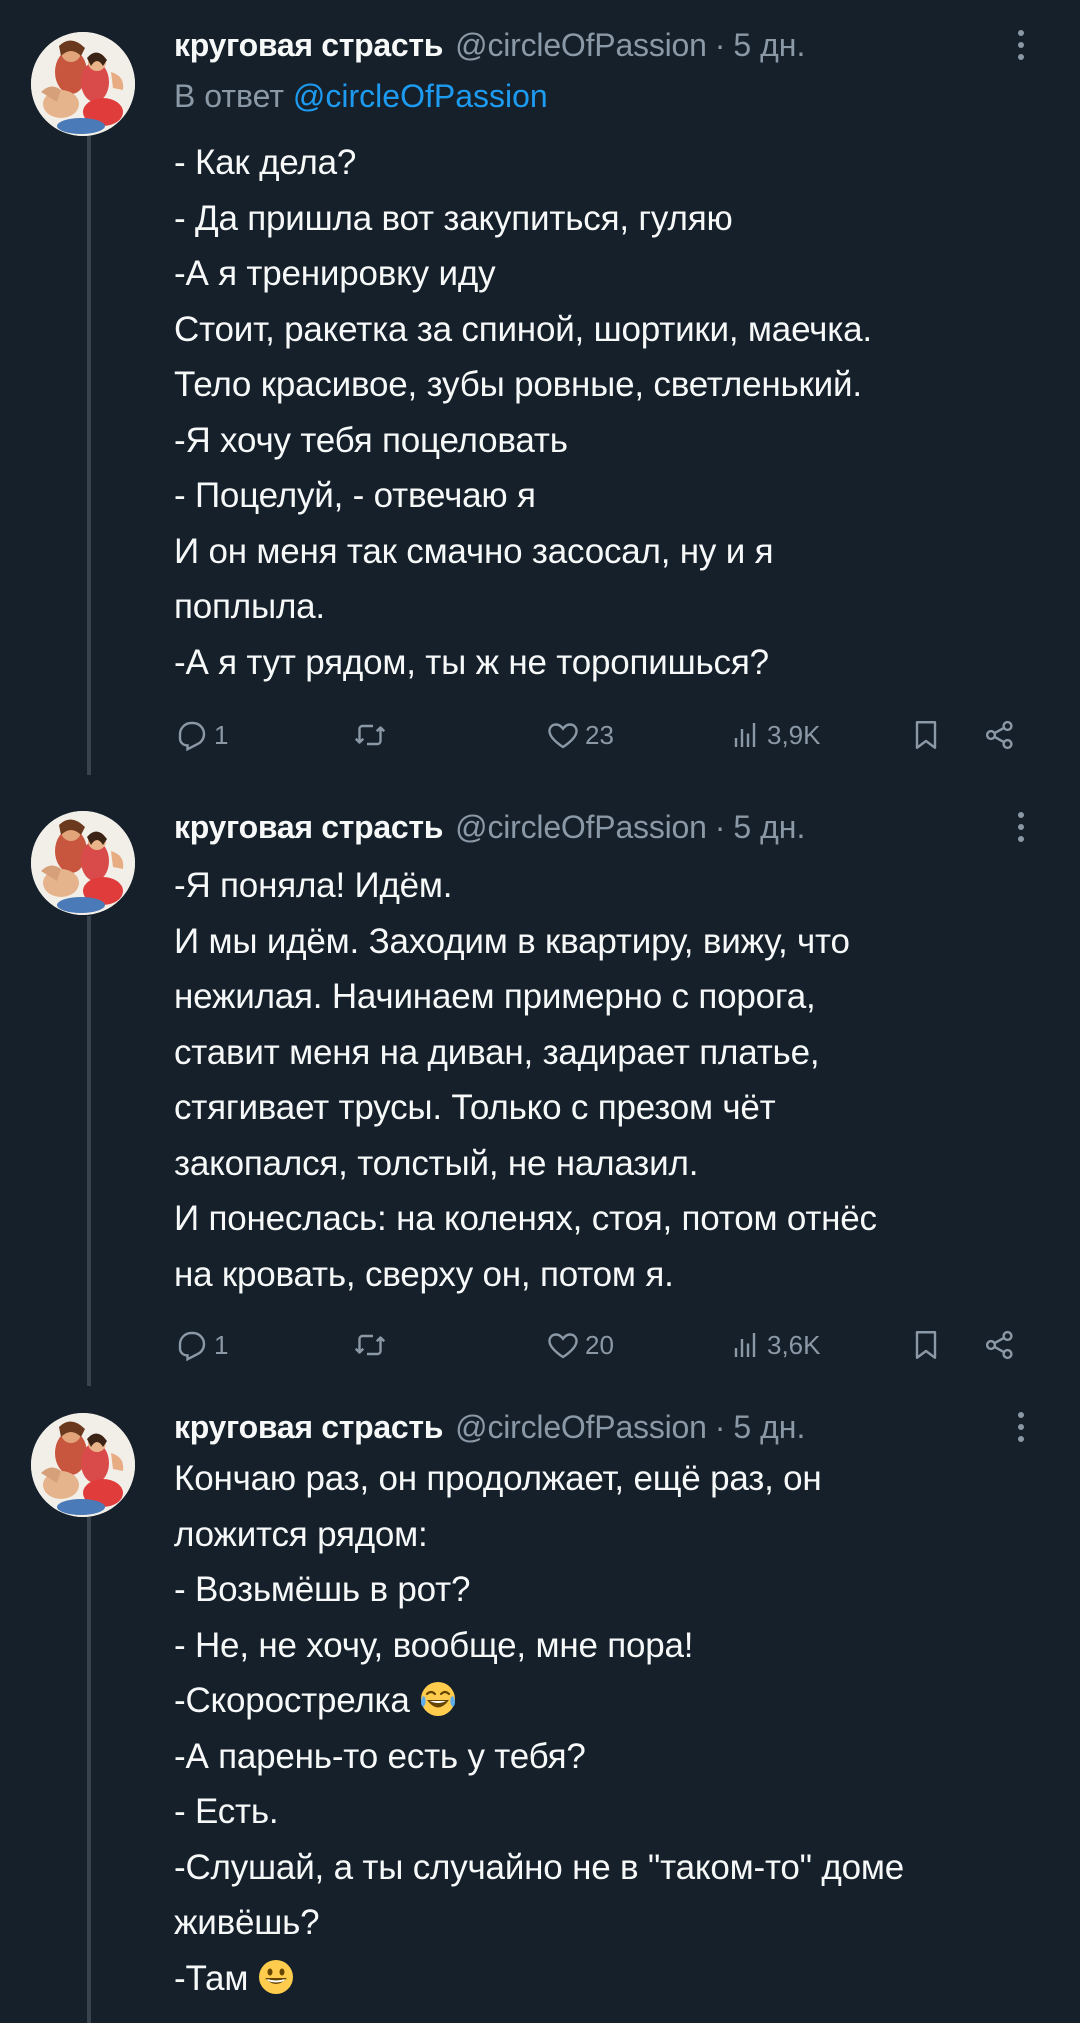 This screenshot has height=2023, width=1080. What do you see at coordinates (579, 1345) in the screenshot?
I see `like-button: 20` at bounding box center [579, 1345].